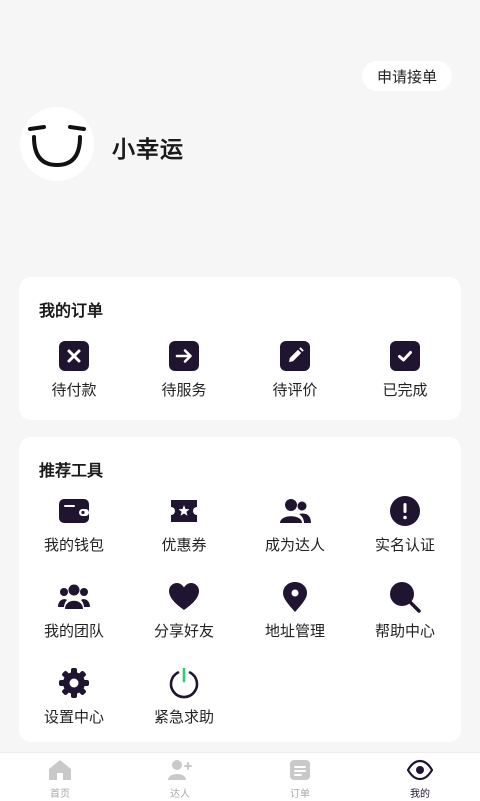 The height and width of the screenshot is (801, 480). I want to click on order-completed: 已完成, so click(405, 369).